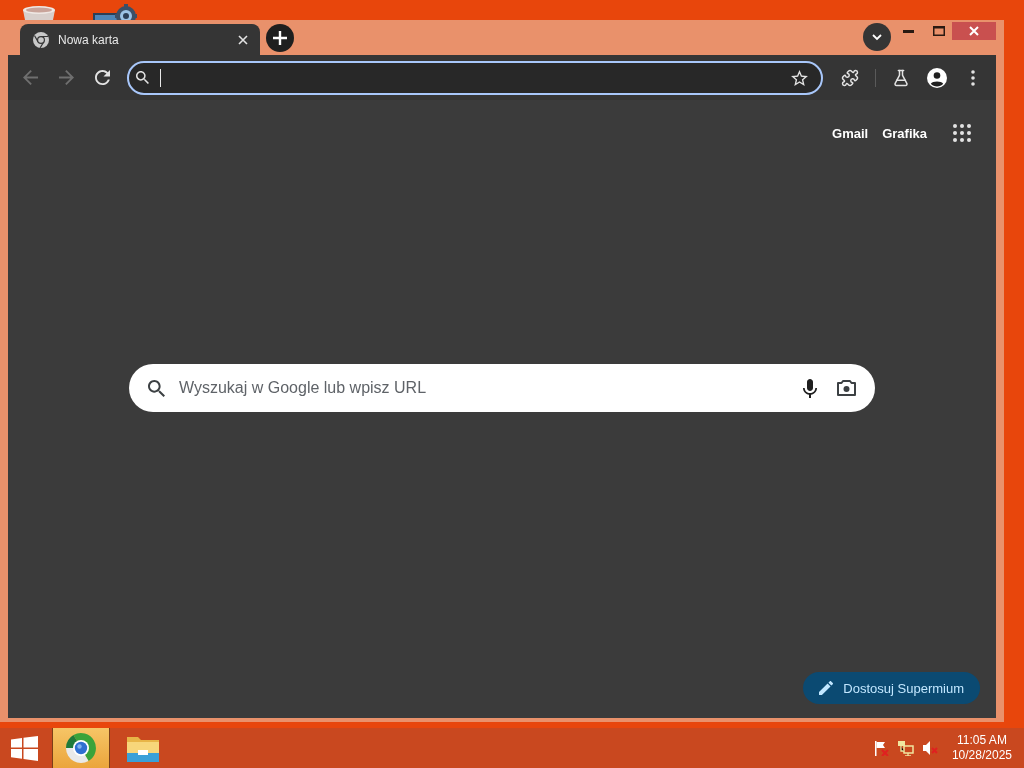  What do you see at coordinates (89, 39) in the screenshot?
I see `tab-title: Nowa karta` at bounding box center [89, 39].